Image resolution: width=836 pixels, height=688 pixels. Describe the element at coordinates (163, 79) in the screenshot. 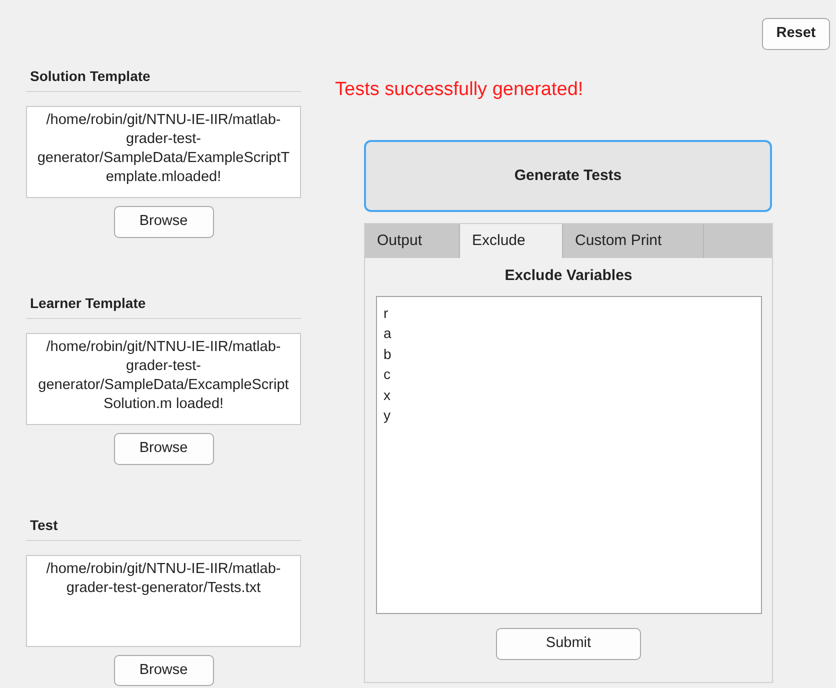

I see `section-title: Solution Template` at that location.